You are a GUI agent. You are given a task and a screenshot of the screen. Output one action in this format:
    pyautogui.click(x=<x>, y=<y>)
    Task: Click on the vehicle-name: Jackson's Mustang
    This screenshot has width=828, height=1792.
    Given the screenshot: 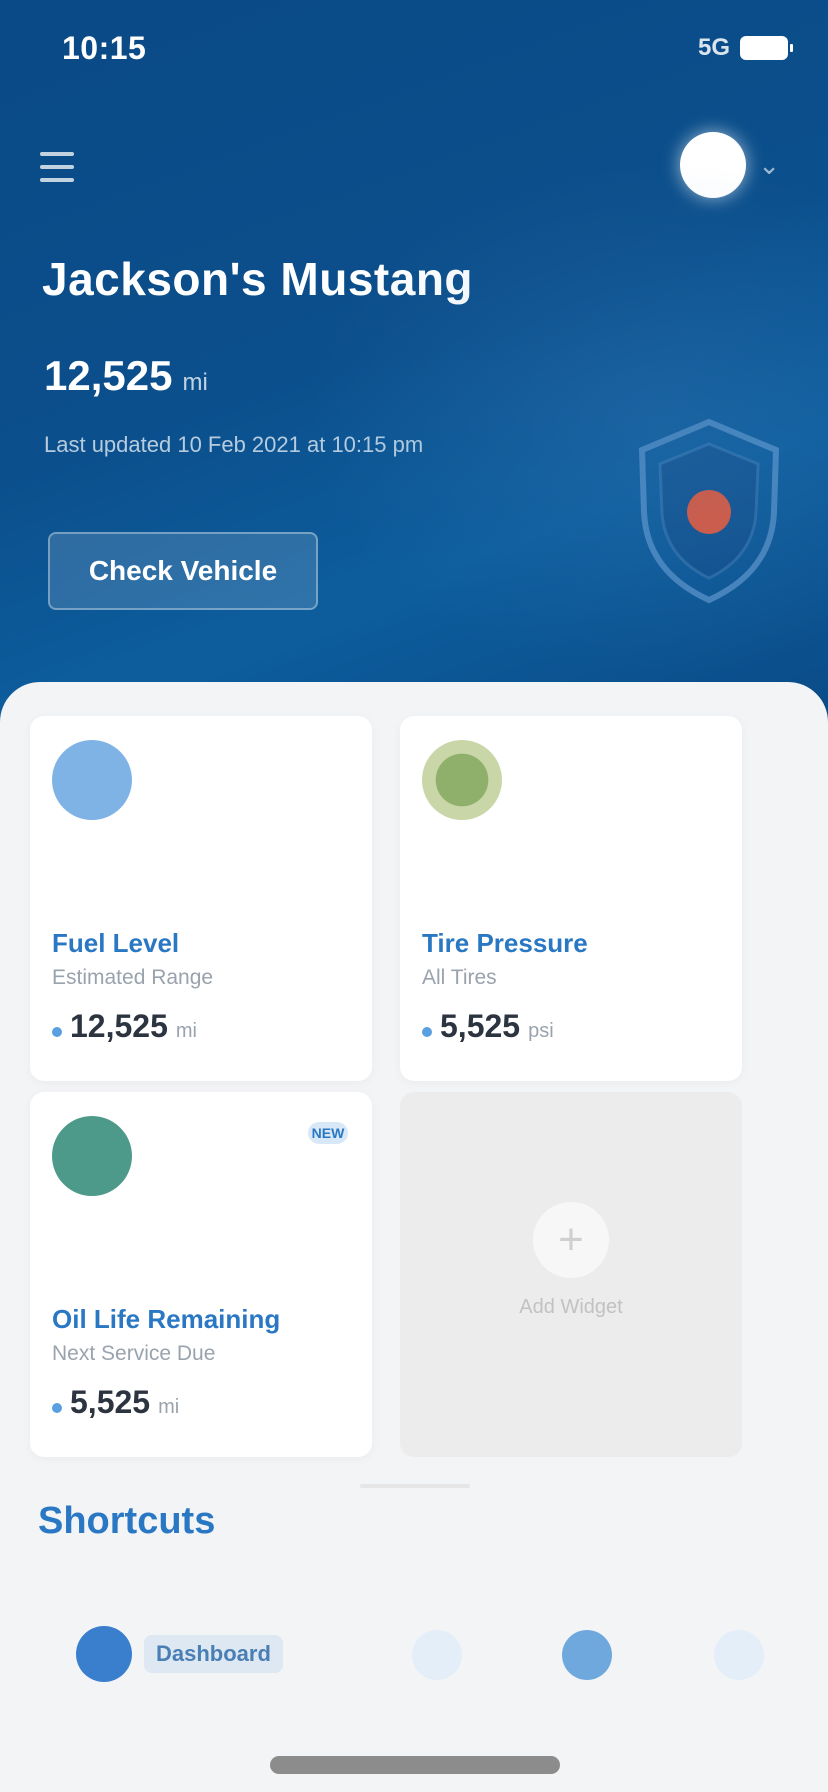 What is the action you would take?
    pyautogui.click(x=258, y=279)
    